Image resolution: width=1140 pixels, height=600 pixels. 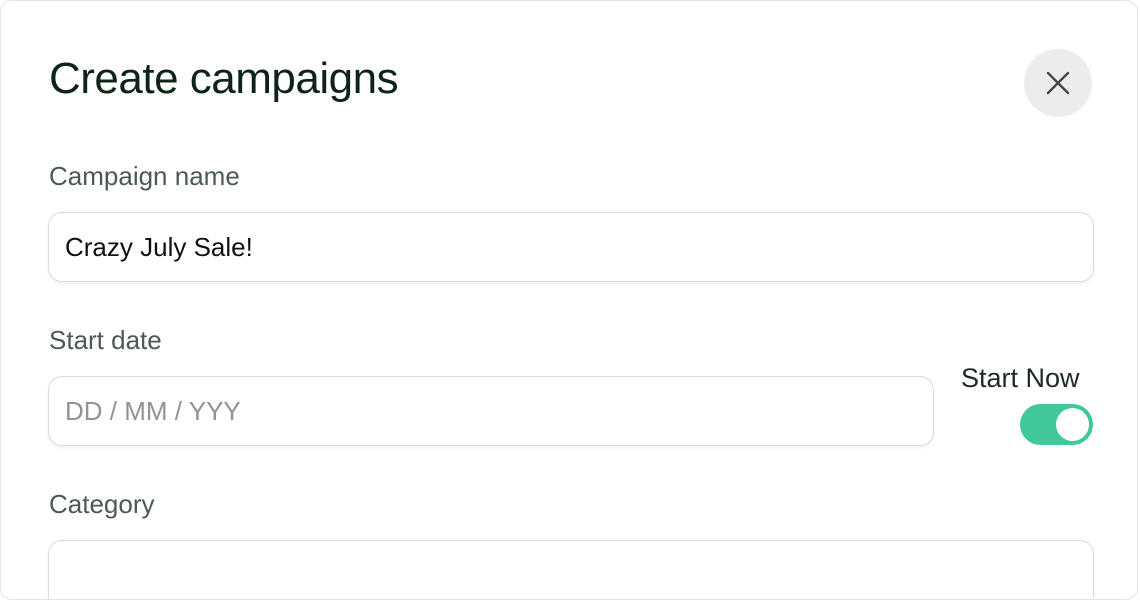 I want to click on close-icon, so click(x=1058, y=83).